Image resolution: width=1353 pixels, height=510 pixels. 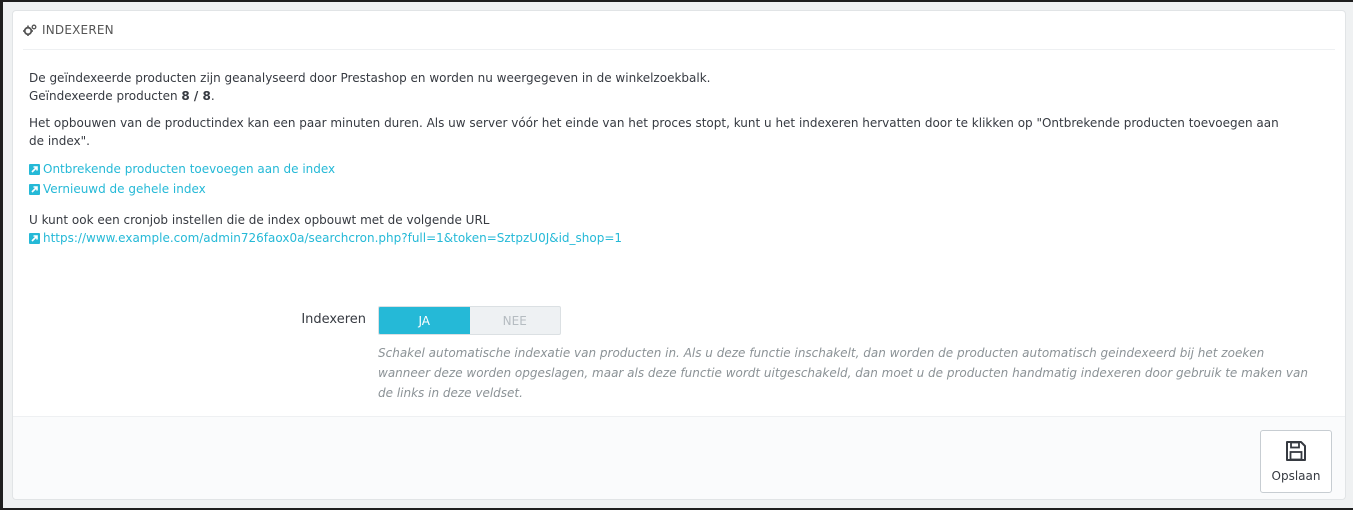 I want to click on save-label: Opslaan, so click(x=1296, y=476).